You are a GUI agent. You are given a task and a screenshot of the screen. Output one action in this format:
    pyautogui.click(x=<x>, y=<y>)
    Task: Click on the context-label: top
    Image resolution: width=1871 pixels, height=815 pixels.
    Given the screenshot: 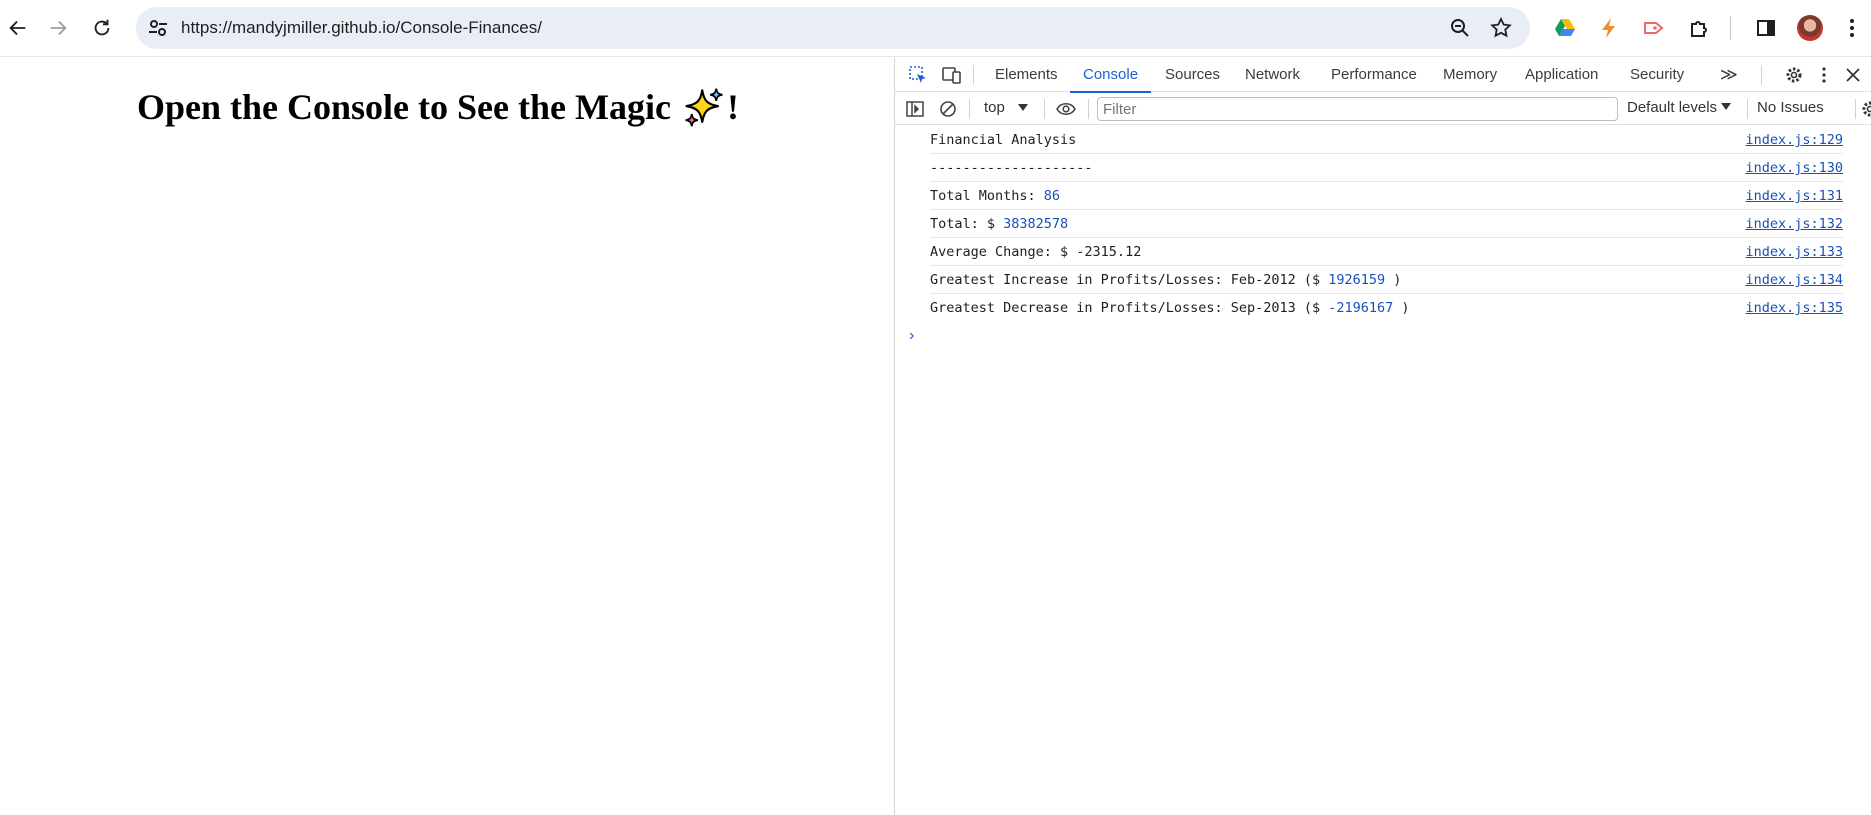 What is the action you would take?
    pyautogui.click(x=994, y=107)
    